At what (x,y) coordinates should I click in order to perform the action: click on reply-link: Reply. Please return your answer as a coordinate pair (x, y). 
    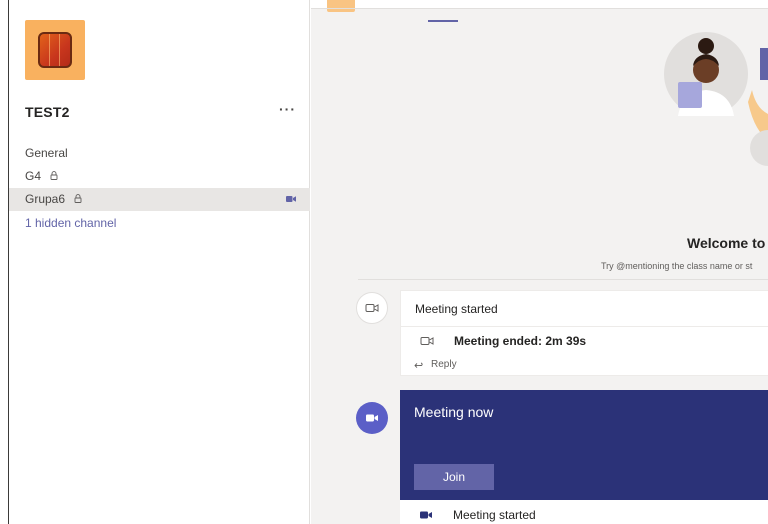
    Looking at the image, I should click on (444, 364).